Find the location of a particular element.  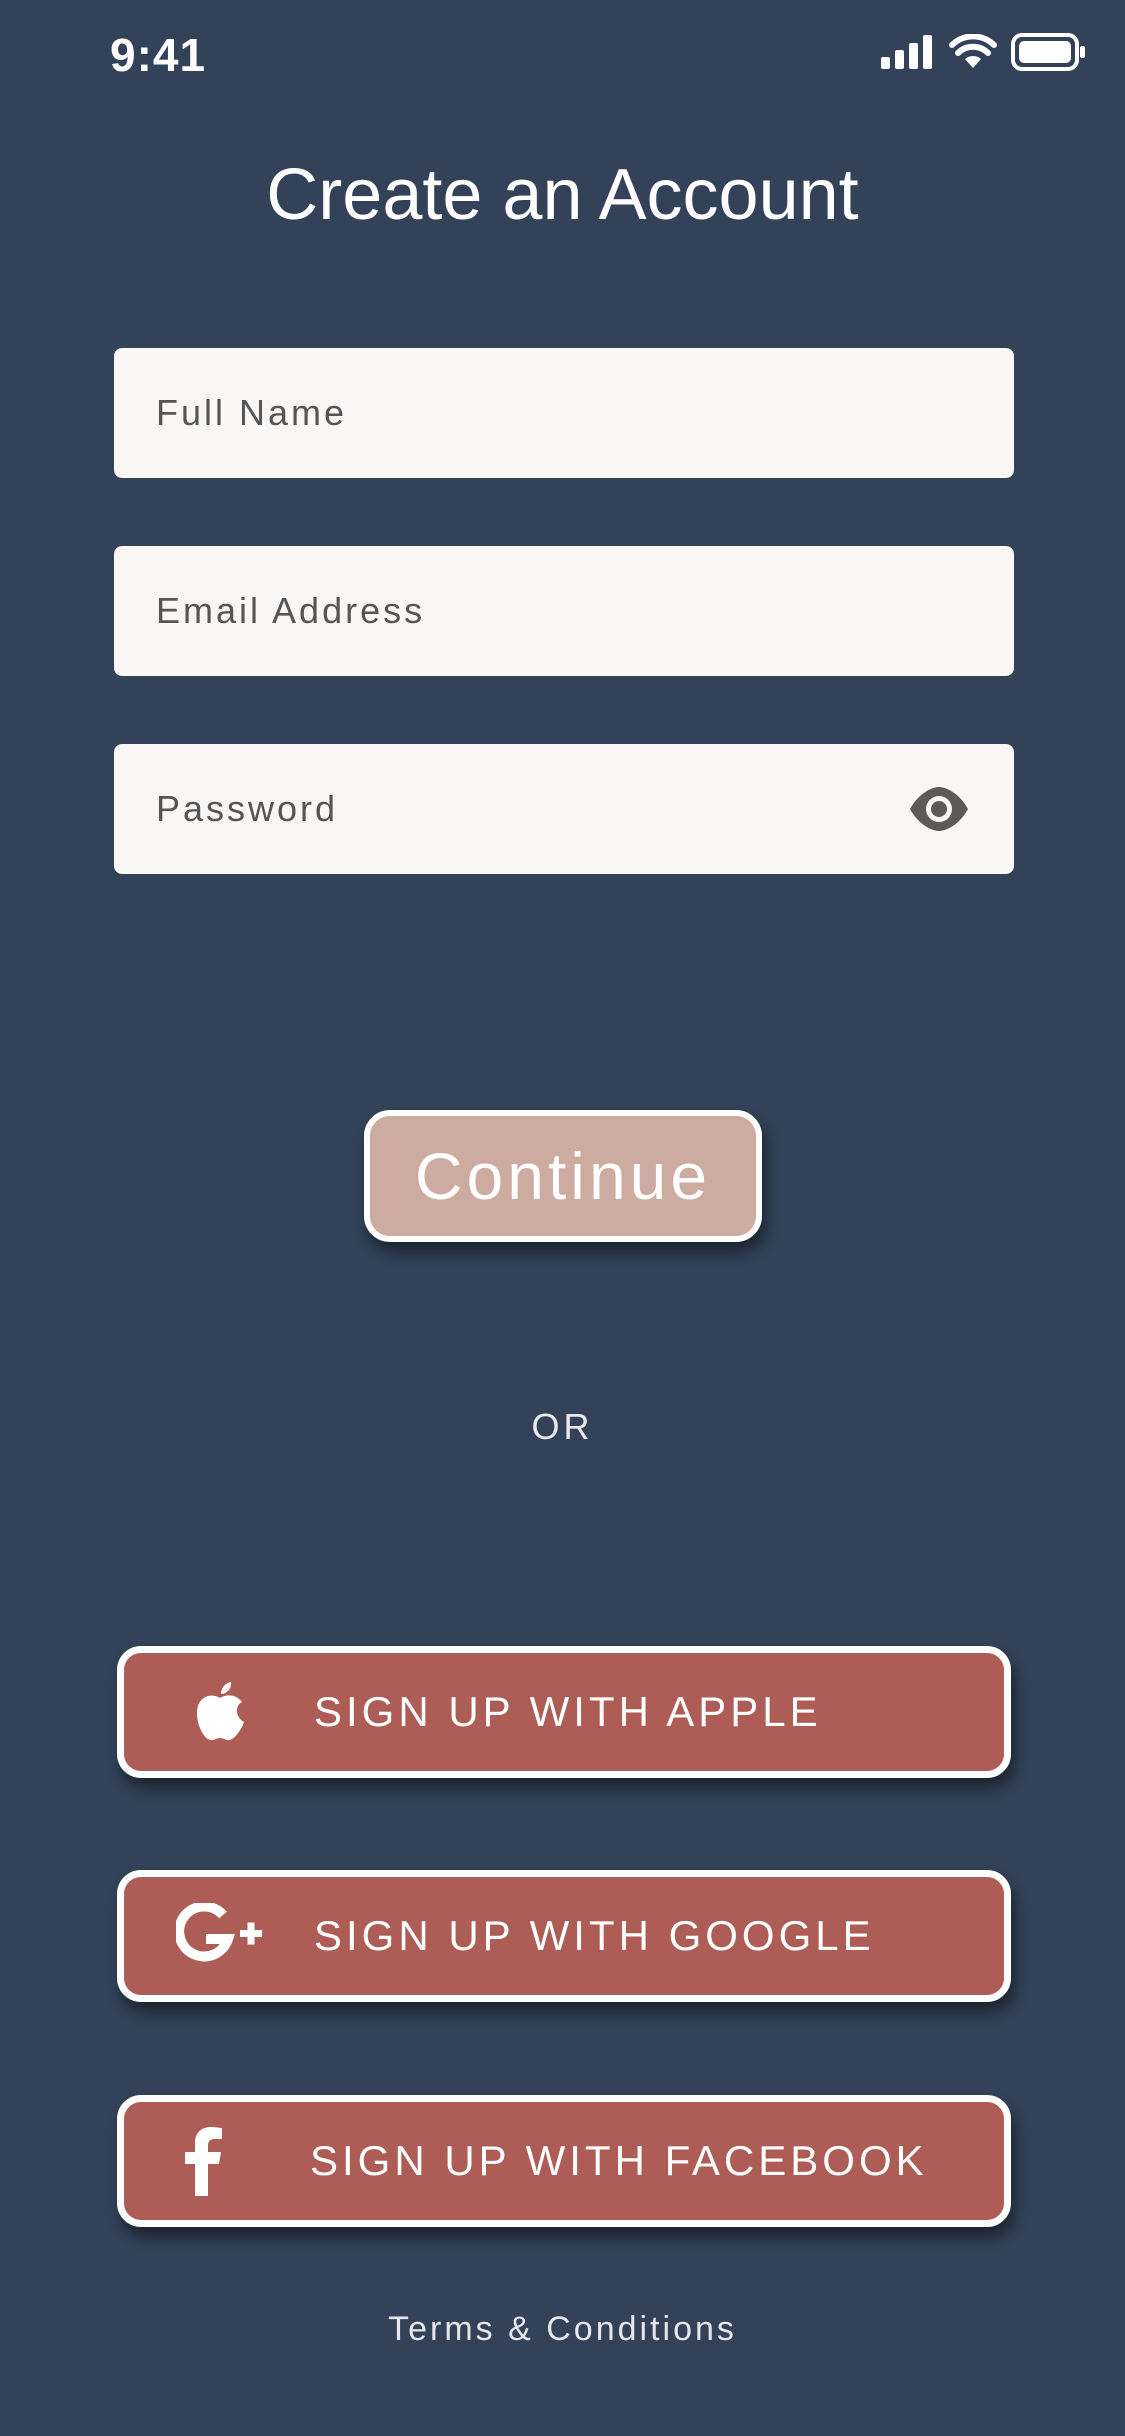

email-field is located at coordinates (564, 611).